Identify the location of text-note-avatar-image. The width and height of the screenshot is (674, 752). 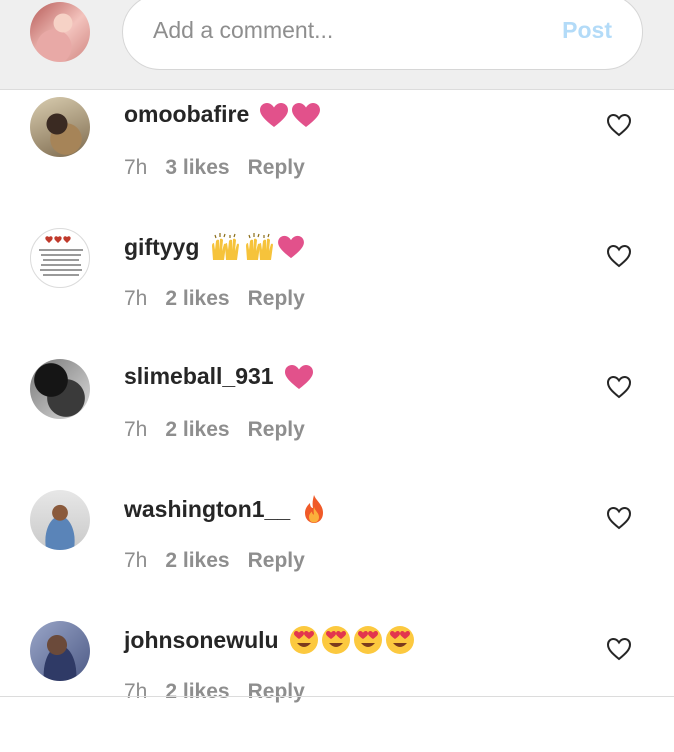
(61, 256).